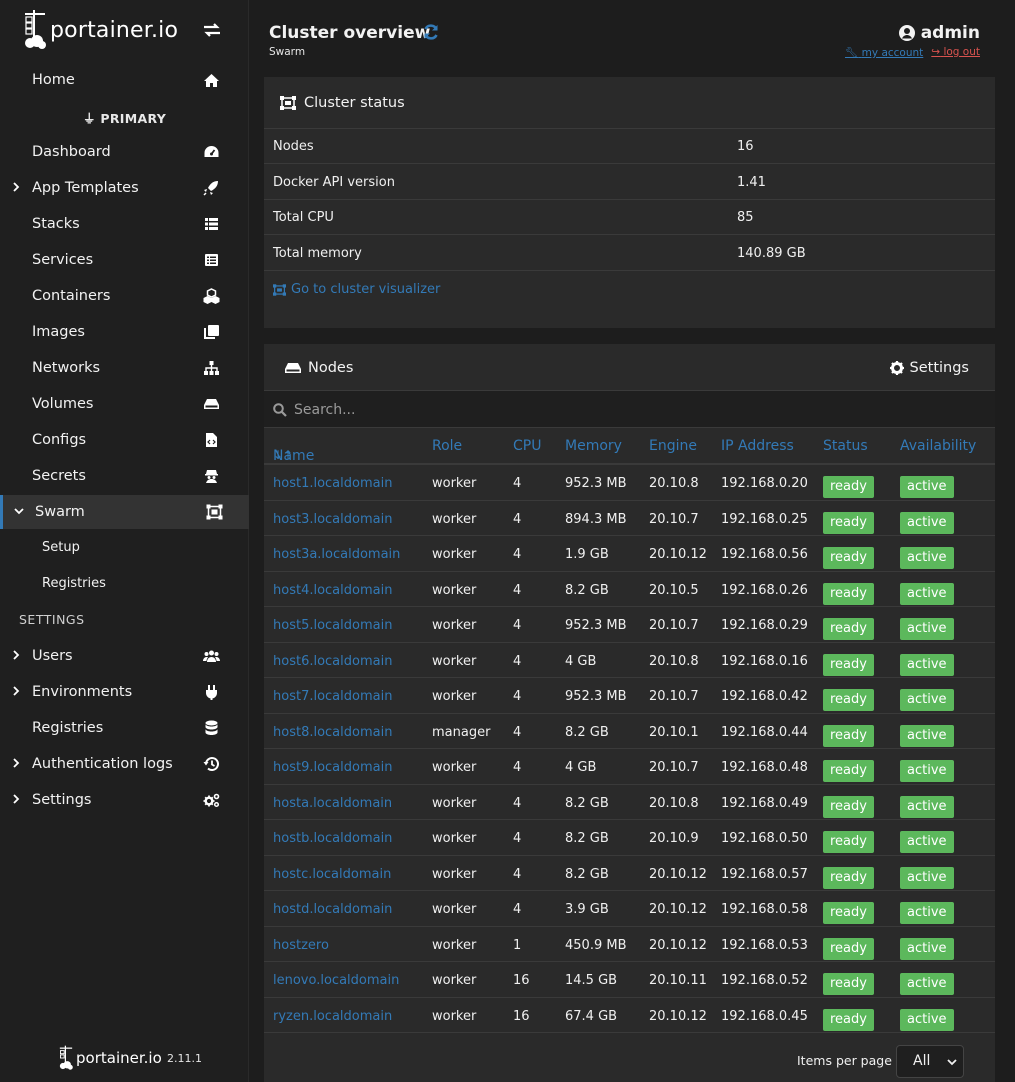 Image resolution: width=1015 pixels, height=1082 pixels. Describe the element at coordinates (332, 661) in the screenshot. I see `node-name-link: host6.localdomain` at that location.